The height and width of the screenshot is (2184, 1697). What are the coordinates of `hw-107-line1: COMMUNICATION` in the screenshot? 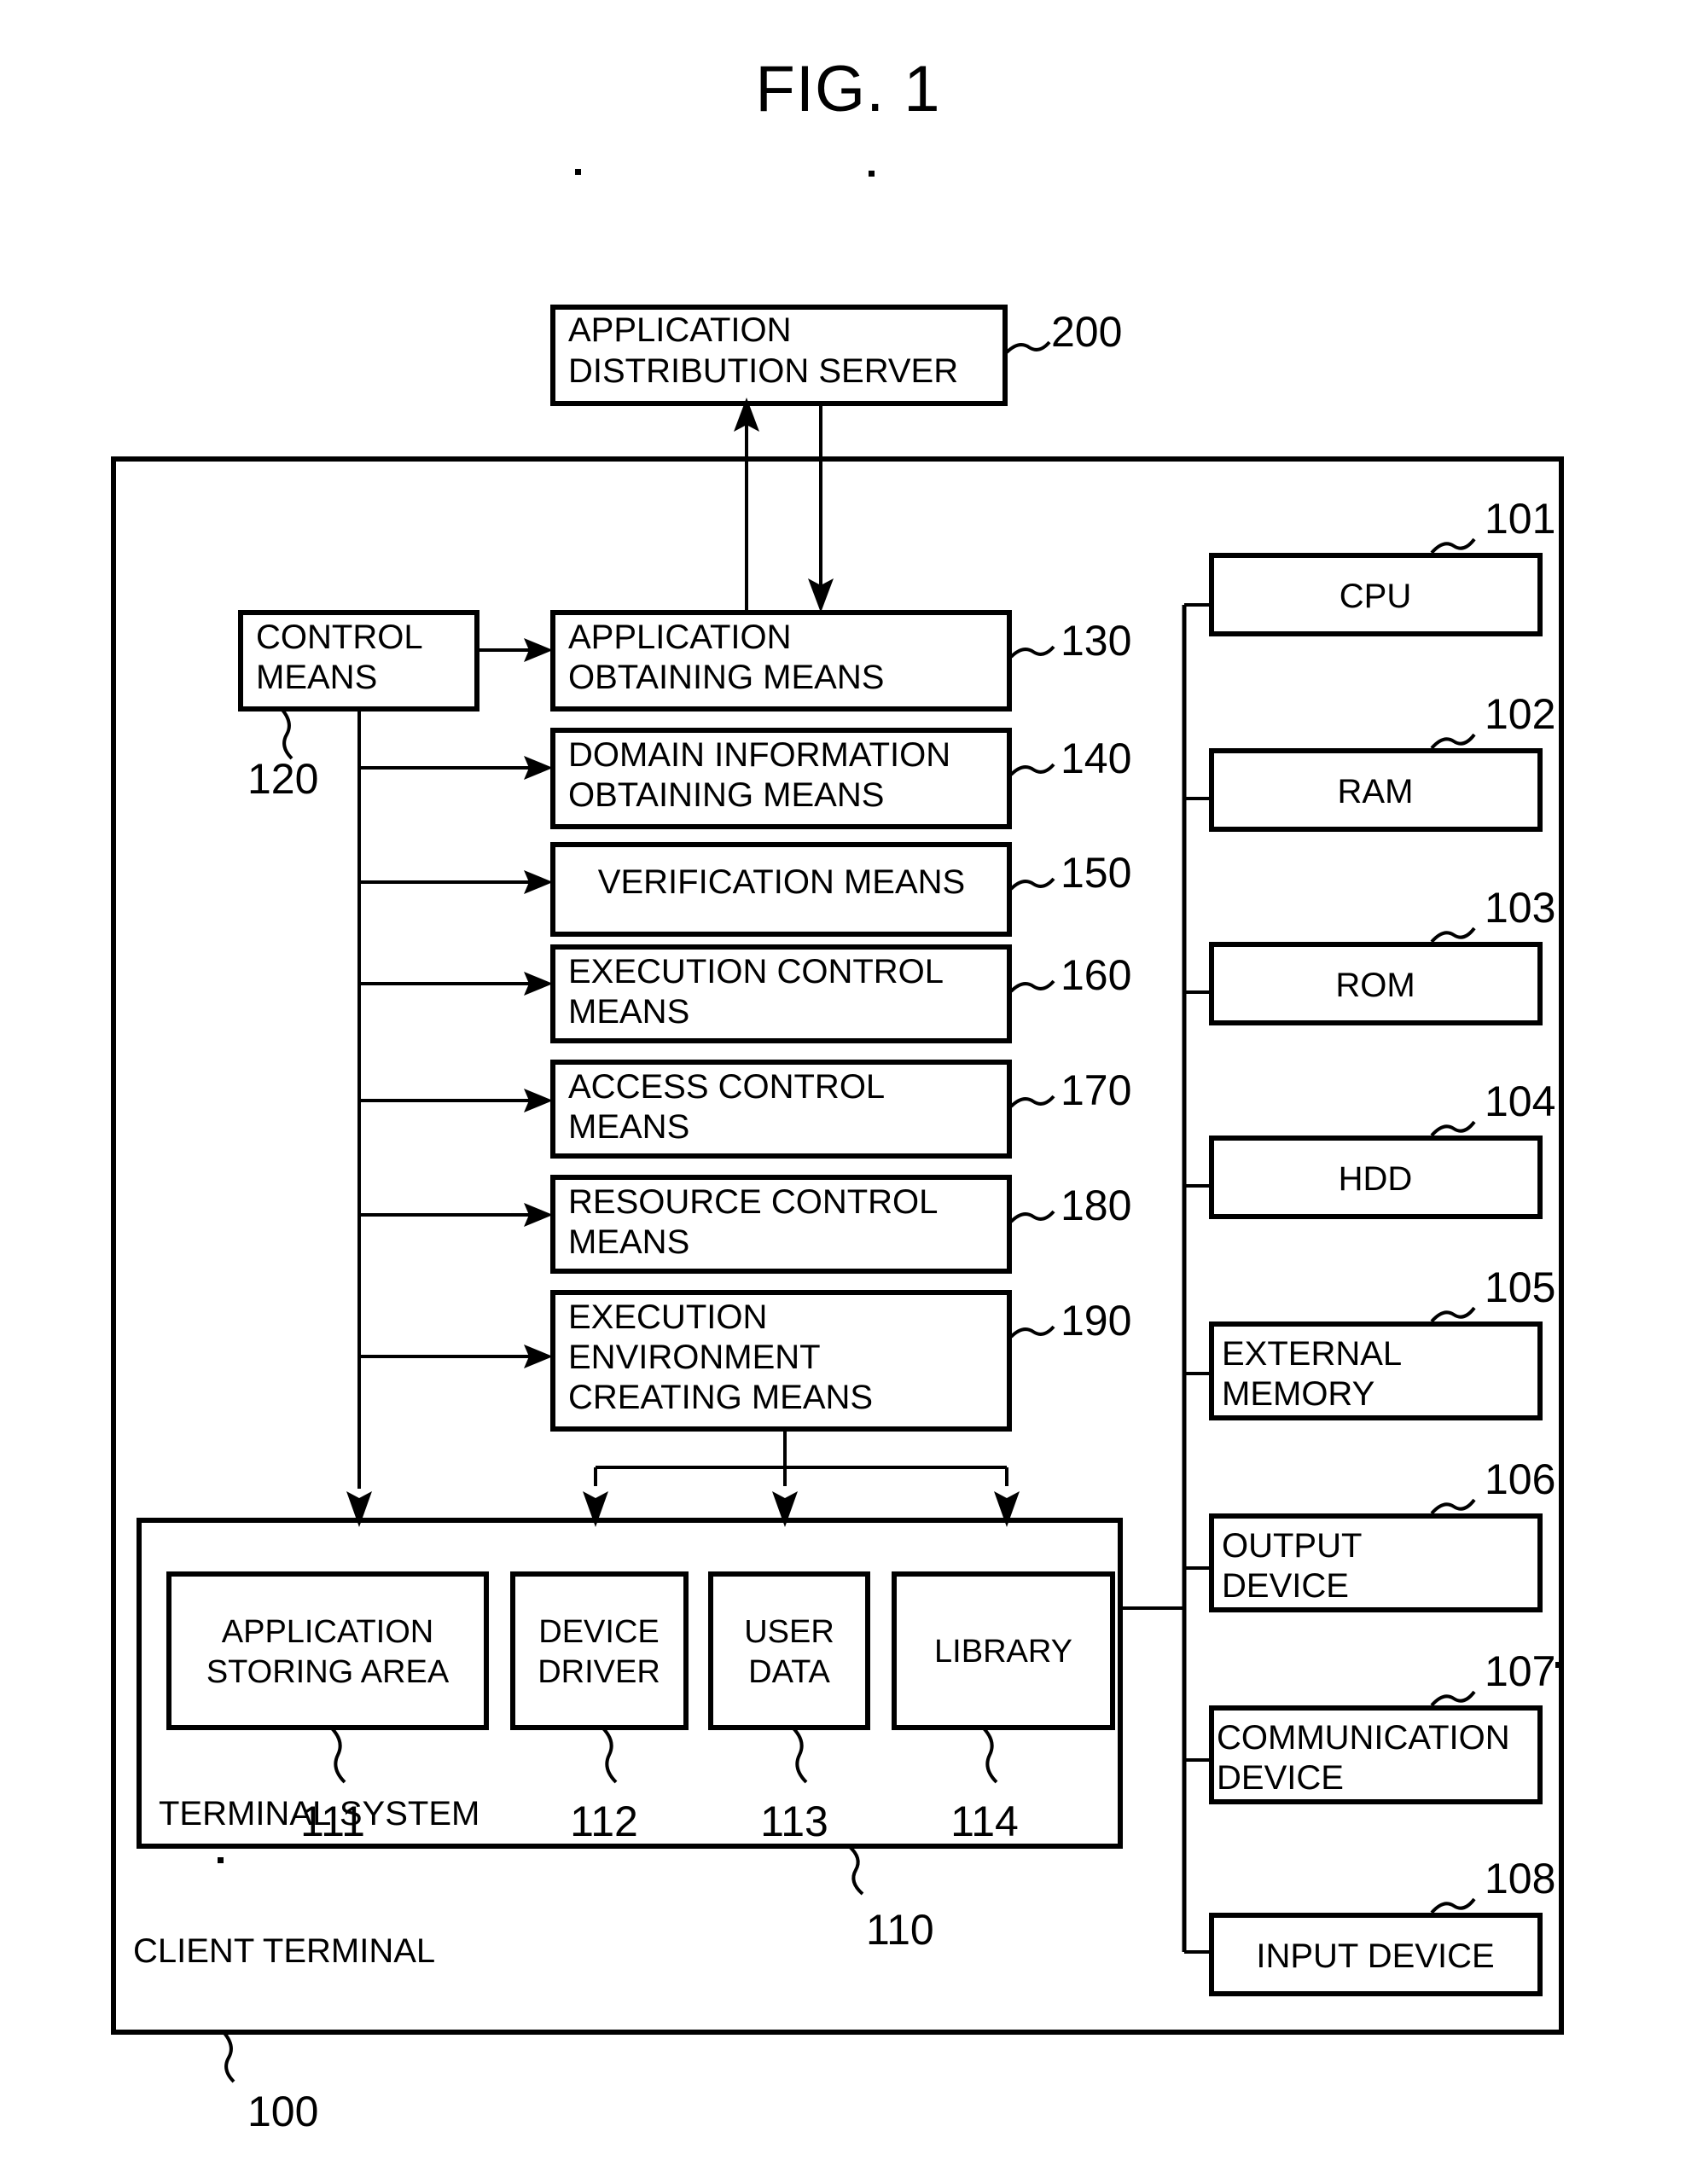 It's located at (1363, 1738).